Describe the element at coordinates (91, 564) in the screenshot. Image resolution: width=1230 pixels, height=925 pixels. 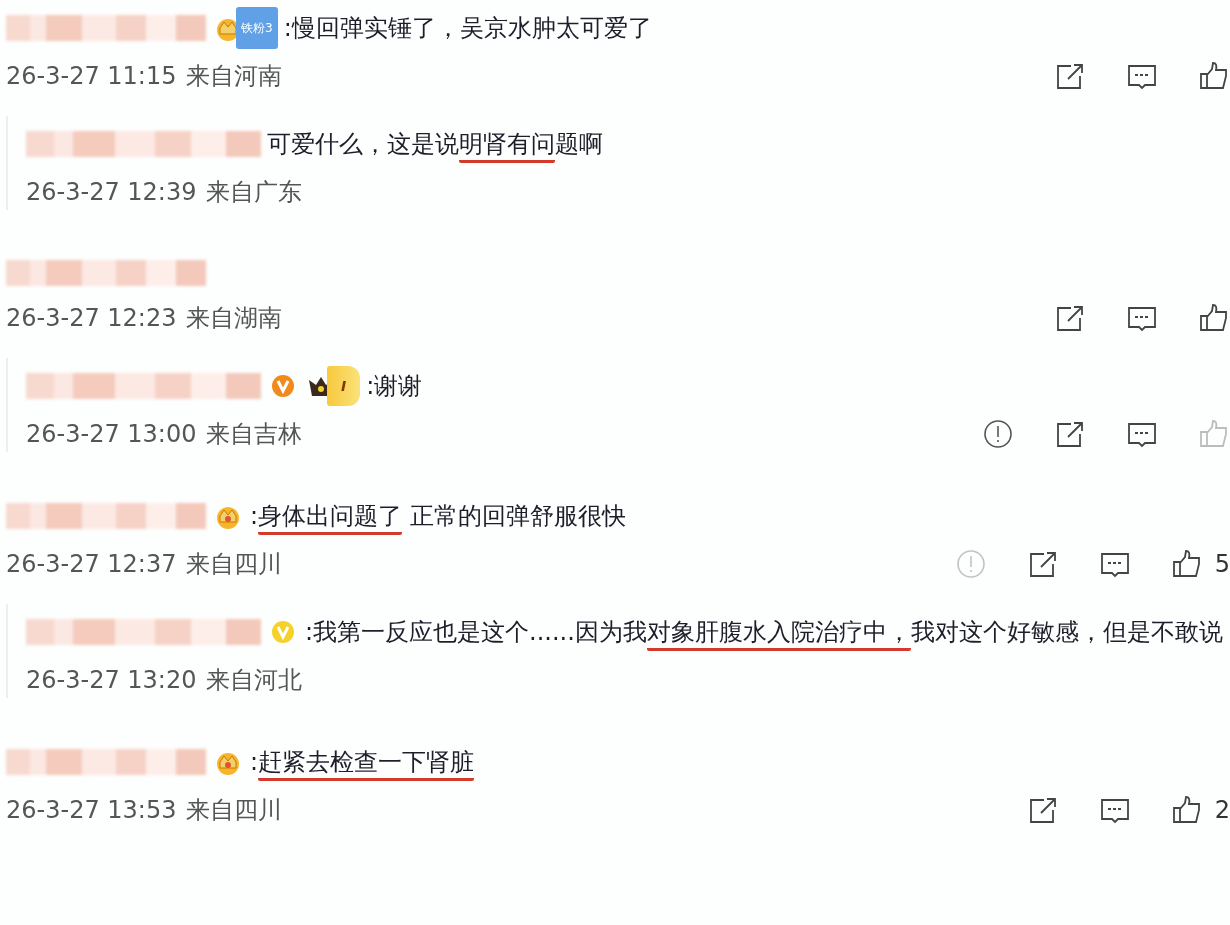
I see `timestamp: 26-3-27 12:37` at that location.